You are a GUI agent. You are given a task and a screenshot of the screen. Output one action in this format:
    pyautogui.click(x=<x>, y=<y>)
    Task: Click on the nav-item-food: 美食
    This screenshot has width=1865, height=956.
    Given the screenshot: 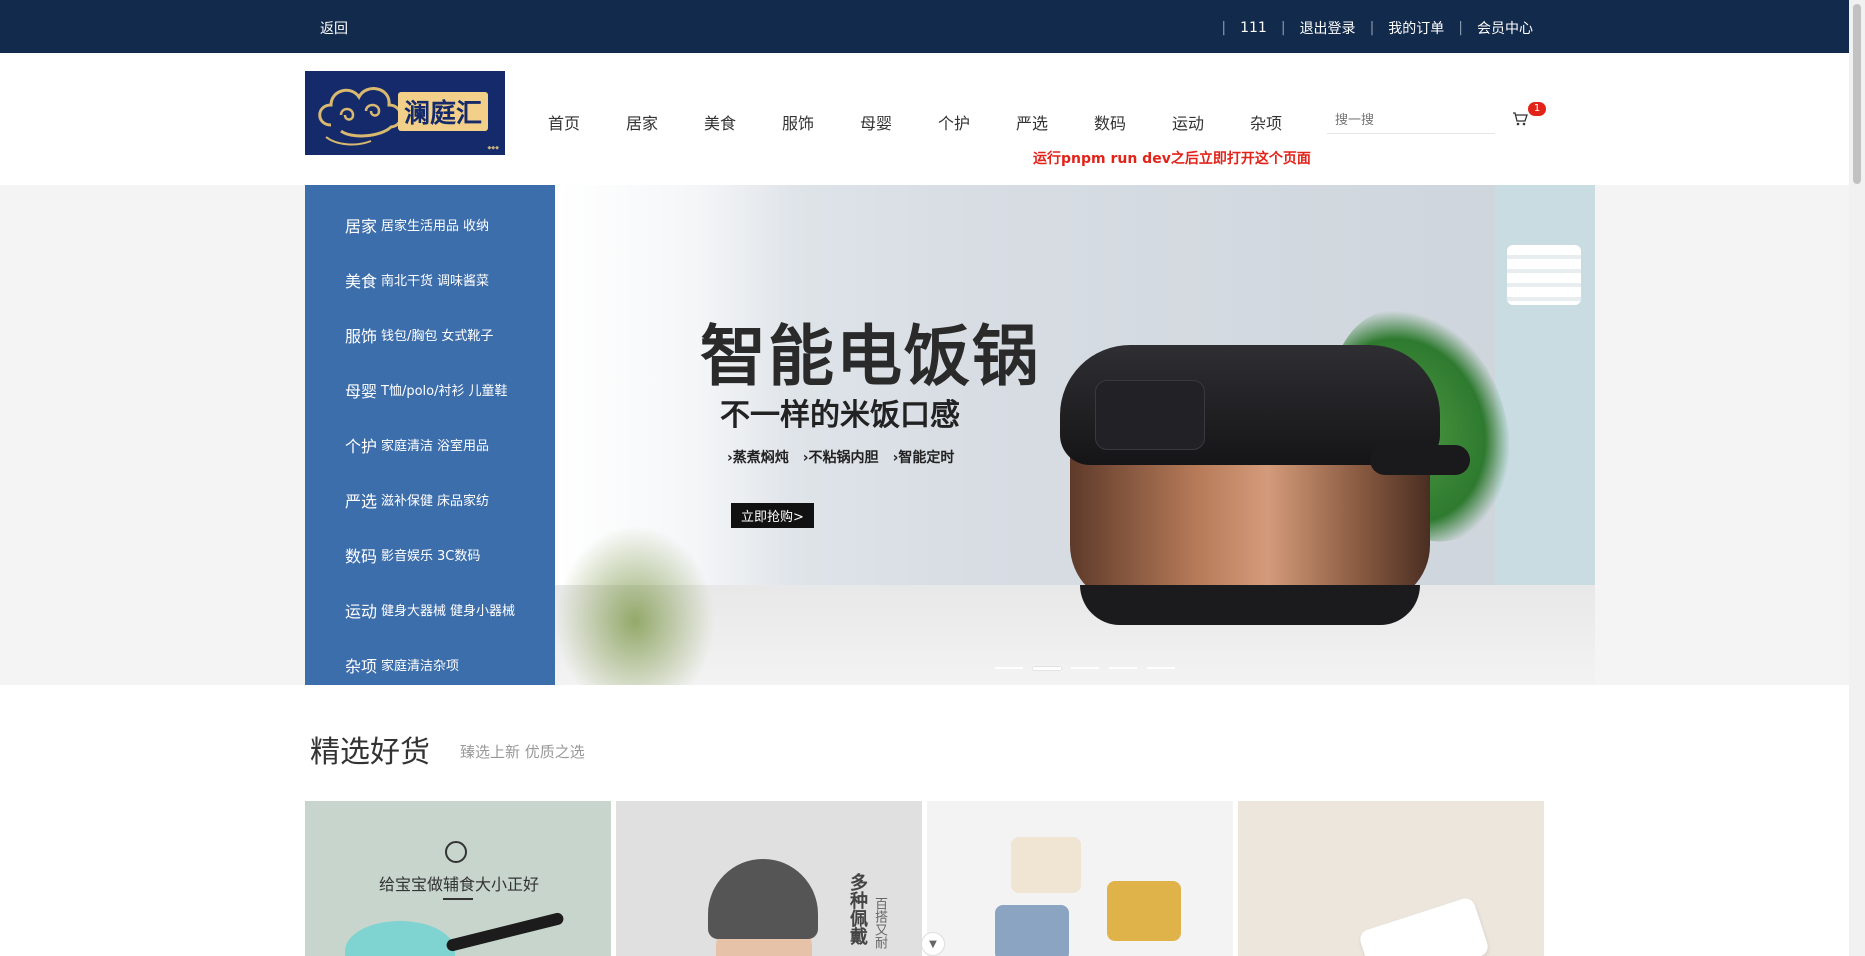 What is the action you would take?
    pyautogui.click(x=723, y=122)
    